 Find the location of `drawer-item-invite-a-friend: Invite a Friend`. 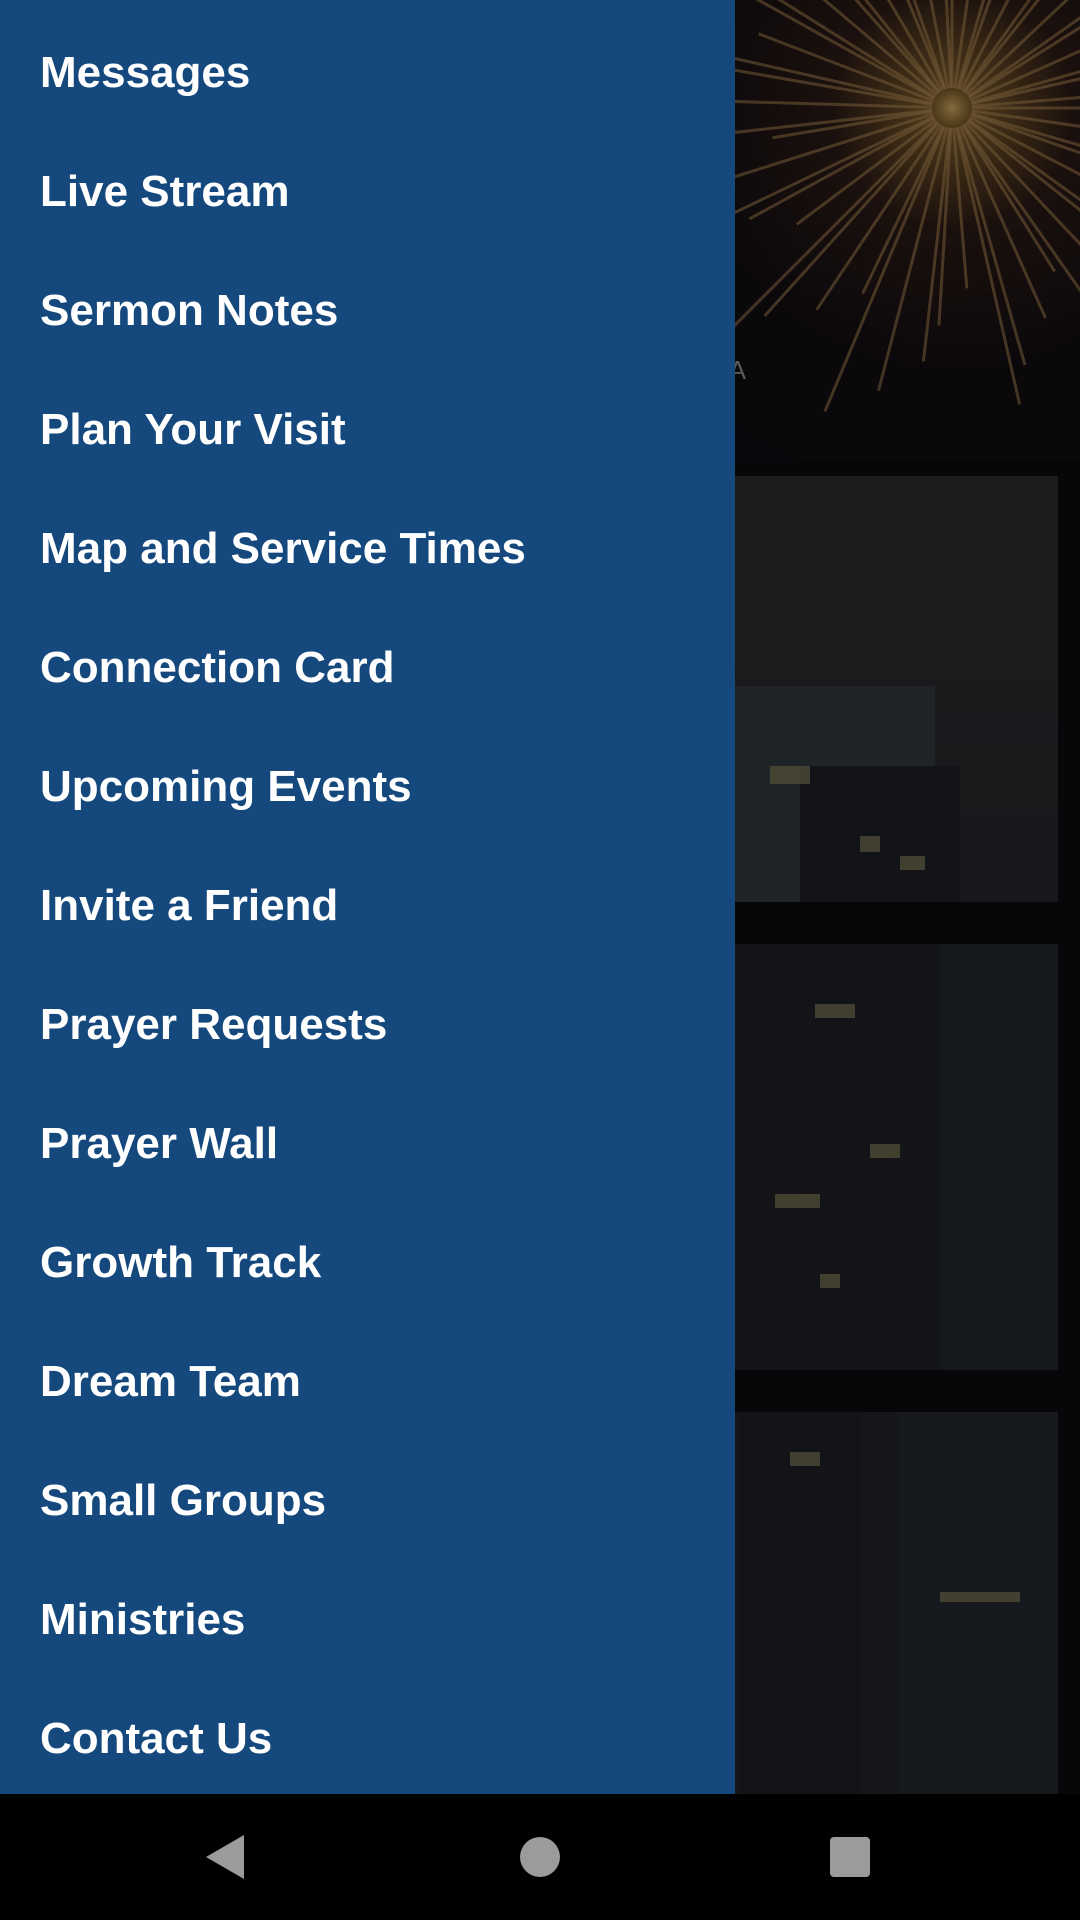

drawer-item-invite-a-friend: Invite a Friend is located at coordinates (367, 892).